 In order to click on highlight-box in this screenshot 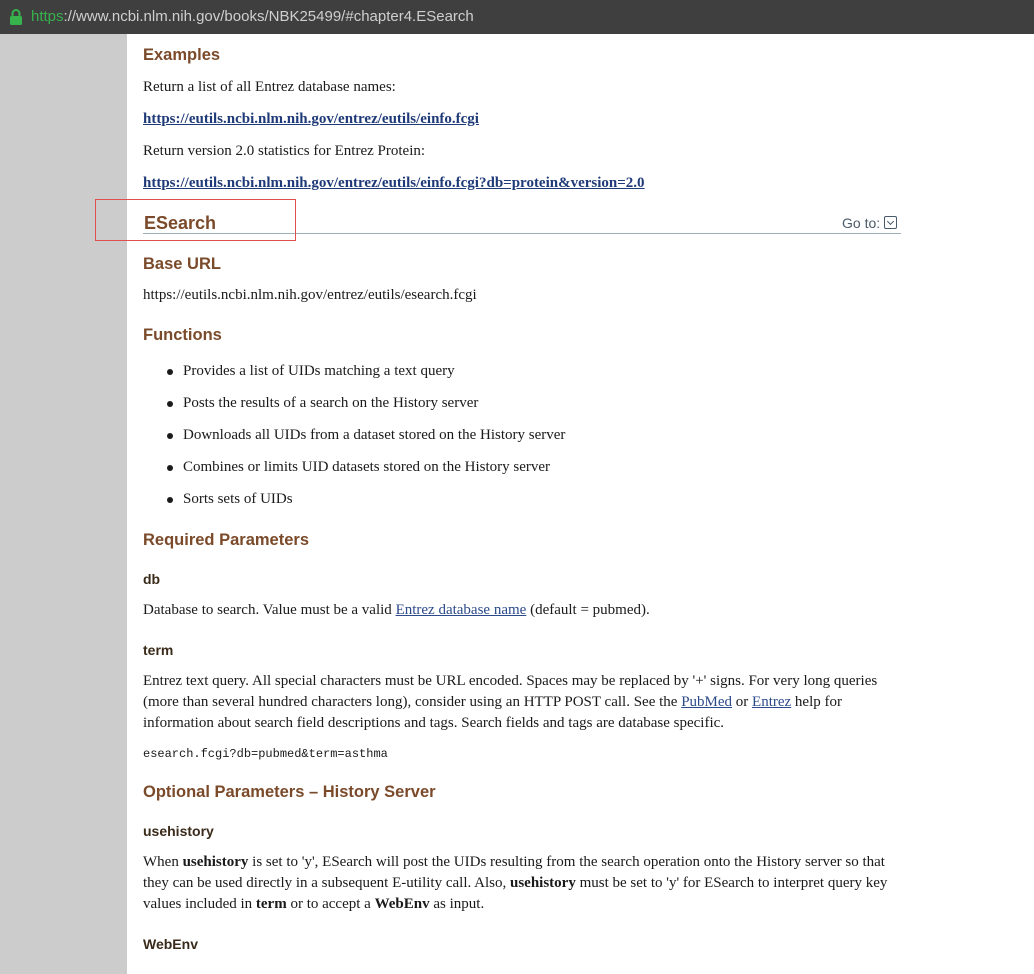, I will do `click(195, 220)`.